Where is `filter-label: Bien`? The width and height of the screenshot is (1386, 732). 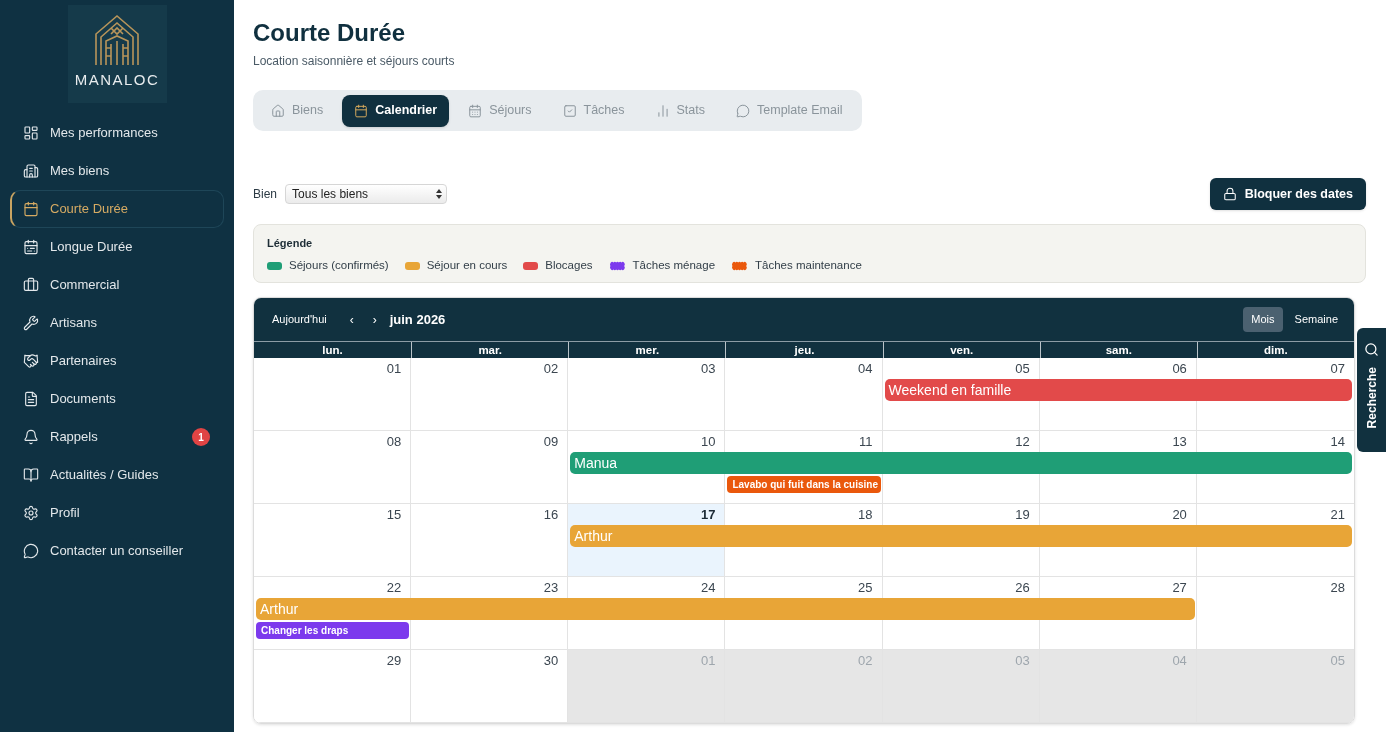 filter-label: Bien is located at coordinates (265, 194).